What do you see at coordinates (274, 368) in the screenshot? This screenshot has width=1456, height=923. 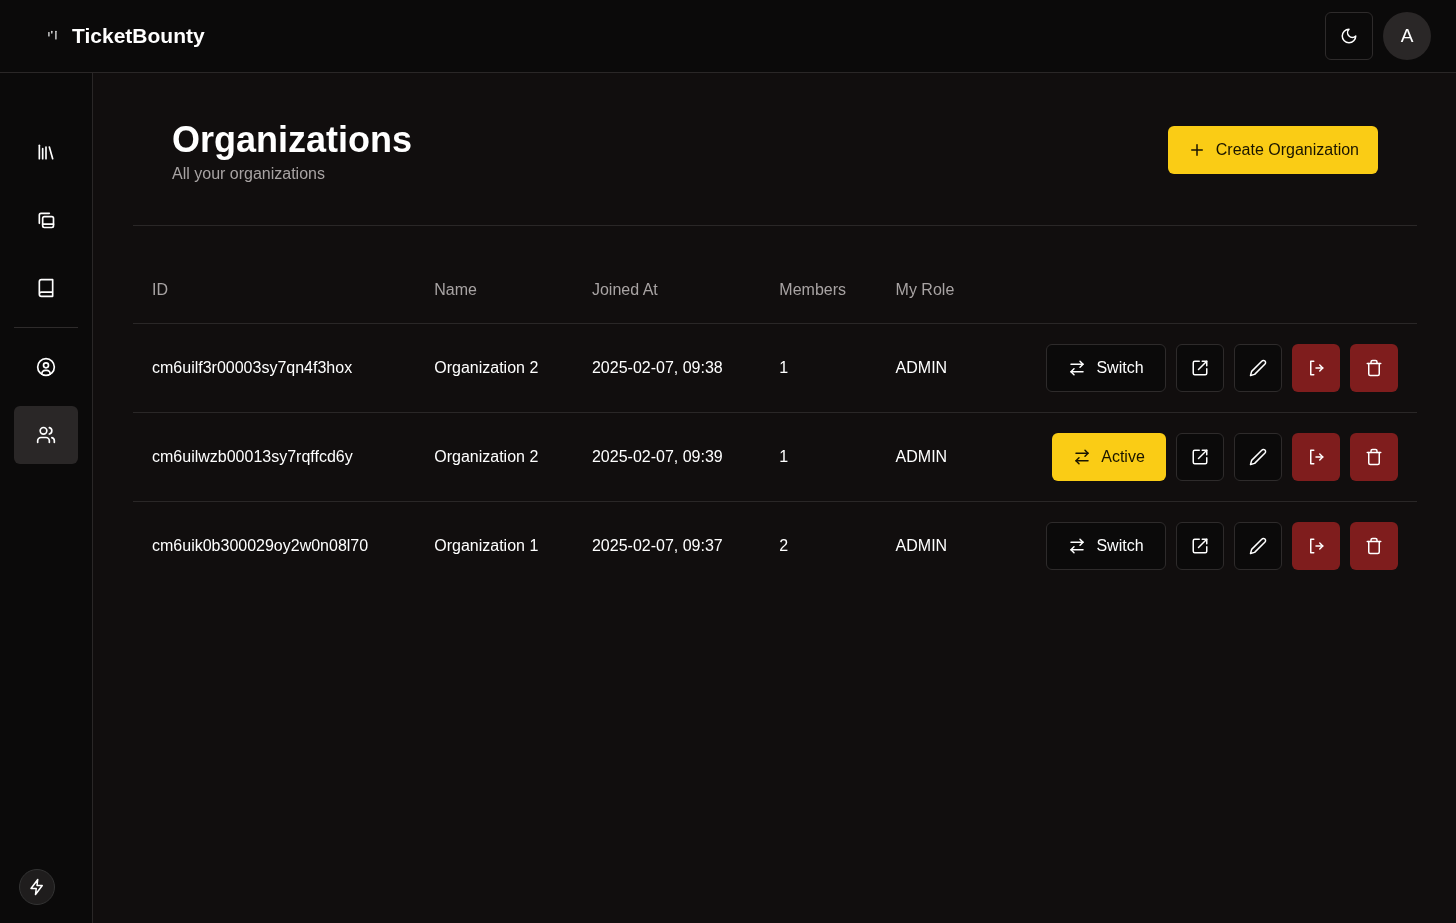 I see `table-cell: cm6uilf3r00003sy7qn4f3hox` at bounding box center [274, 368].